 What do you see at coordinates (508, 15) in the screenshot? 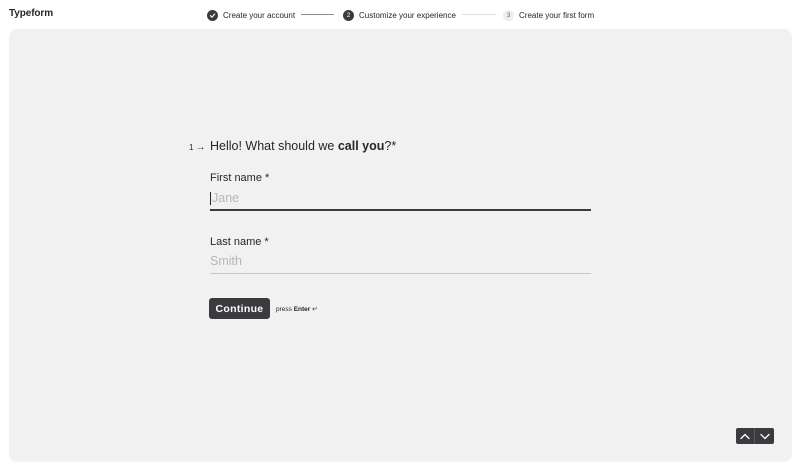
I see `step-number: 3` at bounding box center [508, 15].